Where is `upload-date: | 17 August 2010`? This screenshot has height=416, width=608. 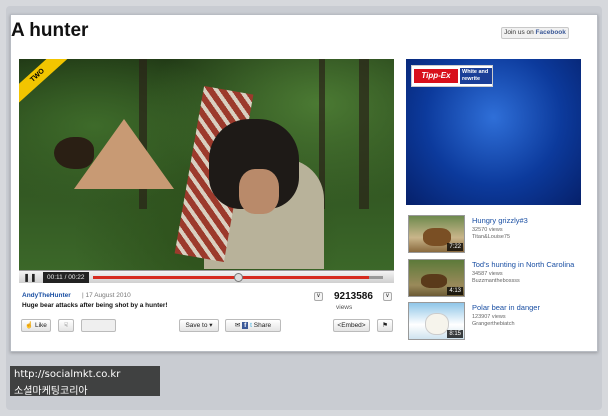 upload-date: | 17 August 2010 is located at coordinates (106, 295).